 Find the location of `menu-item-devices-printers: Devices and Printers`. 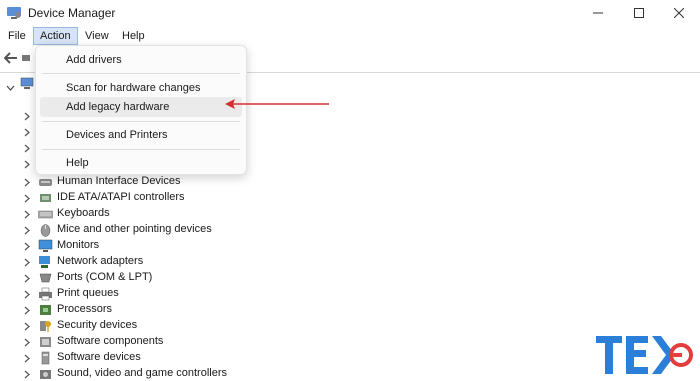

menu-item-devices-printers: Devices and Printers is located at coordinates (141, 135).